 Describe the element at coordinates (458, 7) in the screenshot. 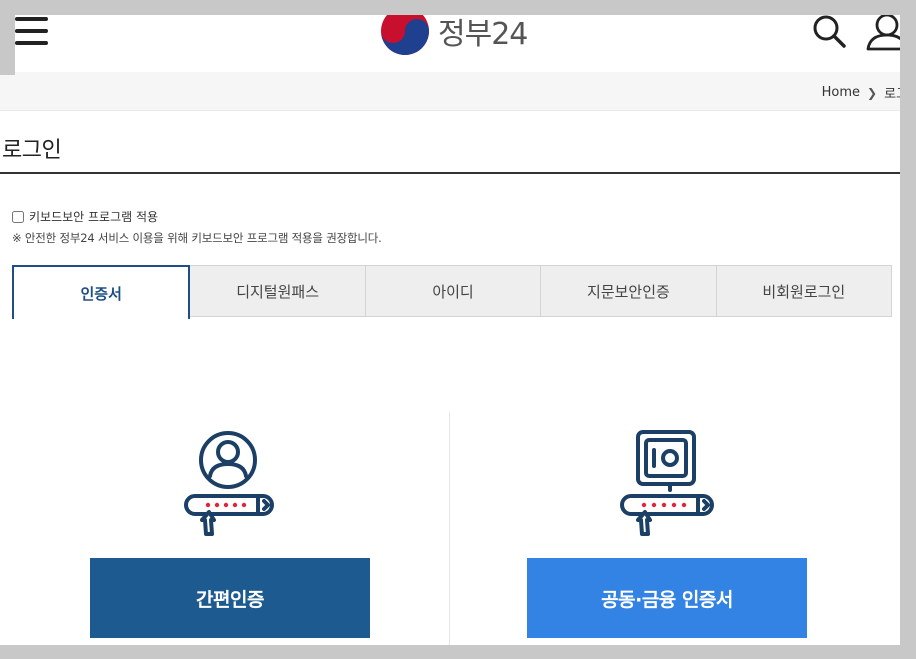

I see `window-frame-top` at that location.